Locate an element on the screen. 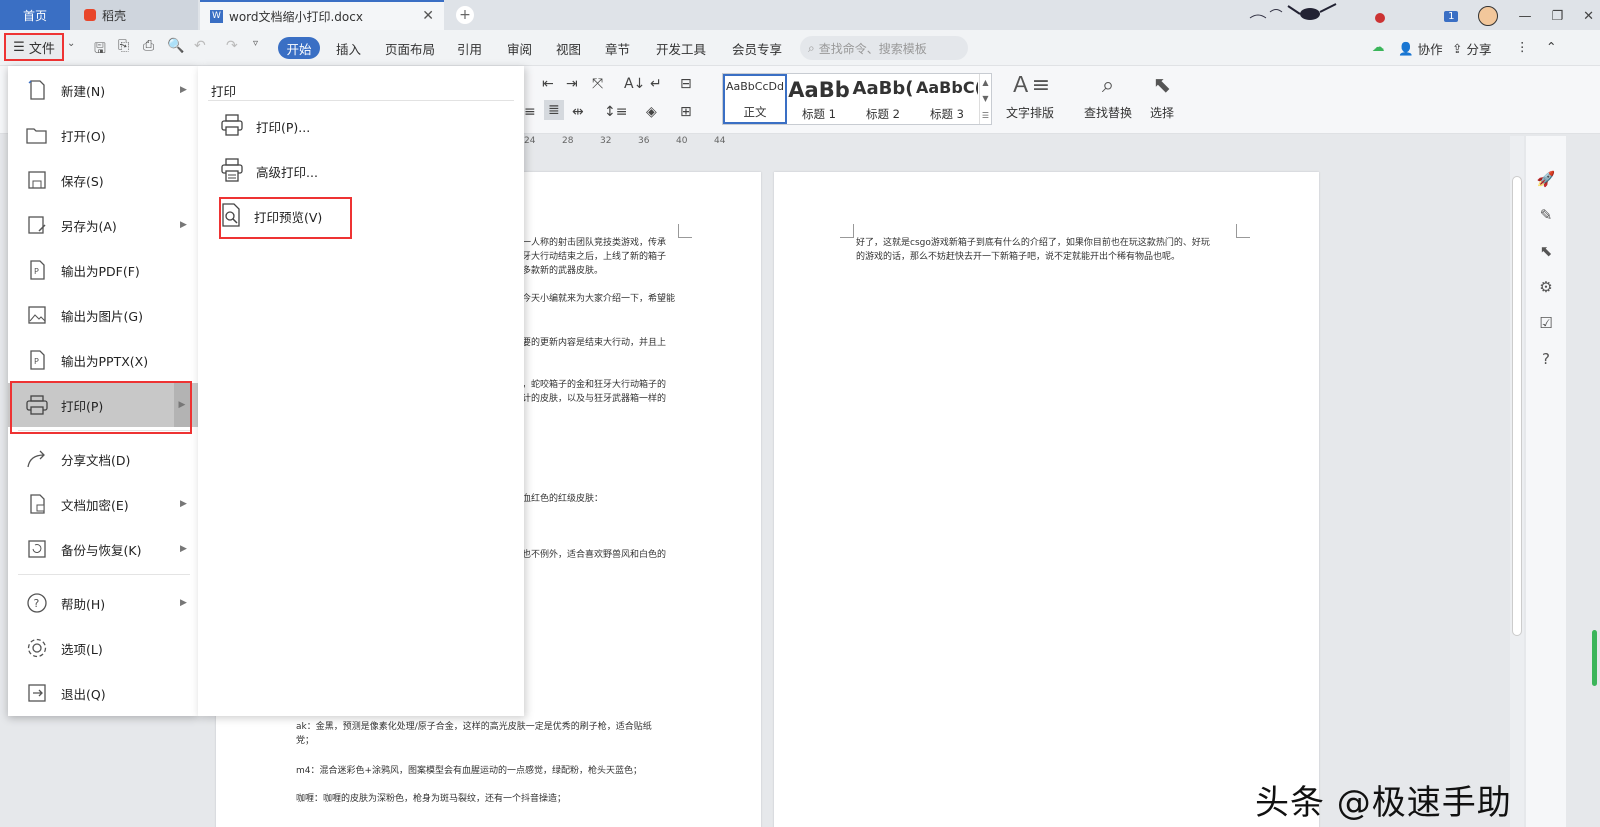  tab-document: W word文档缩小打印.docx ✕ is located at coordinates (322, 15).